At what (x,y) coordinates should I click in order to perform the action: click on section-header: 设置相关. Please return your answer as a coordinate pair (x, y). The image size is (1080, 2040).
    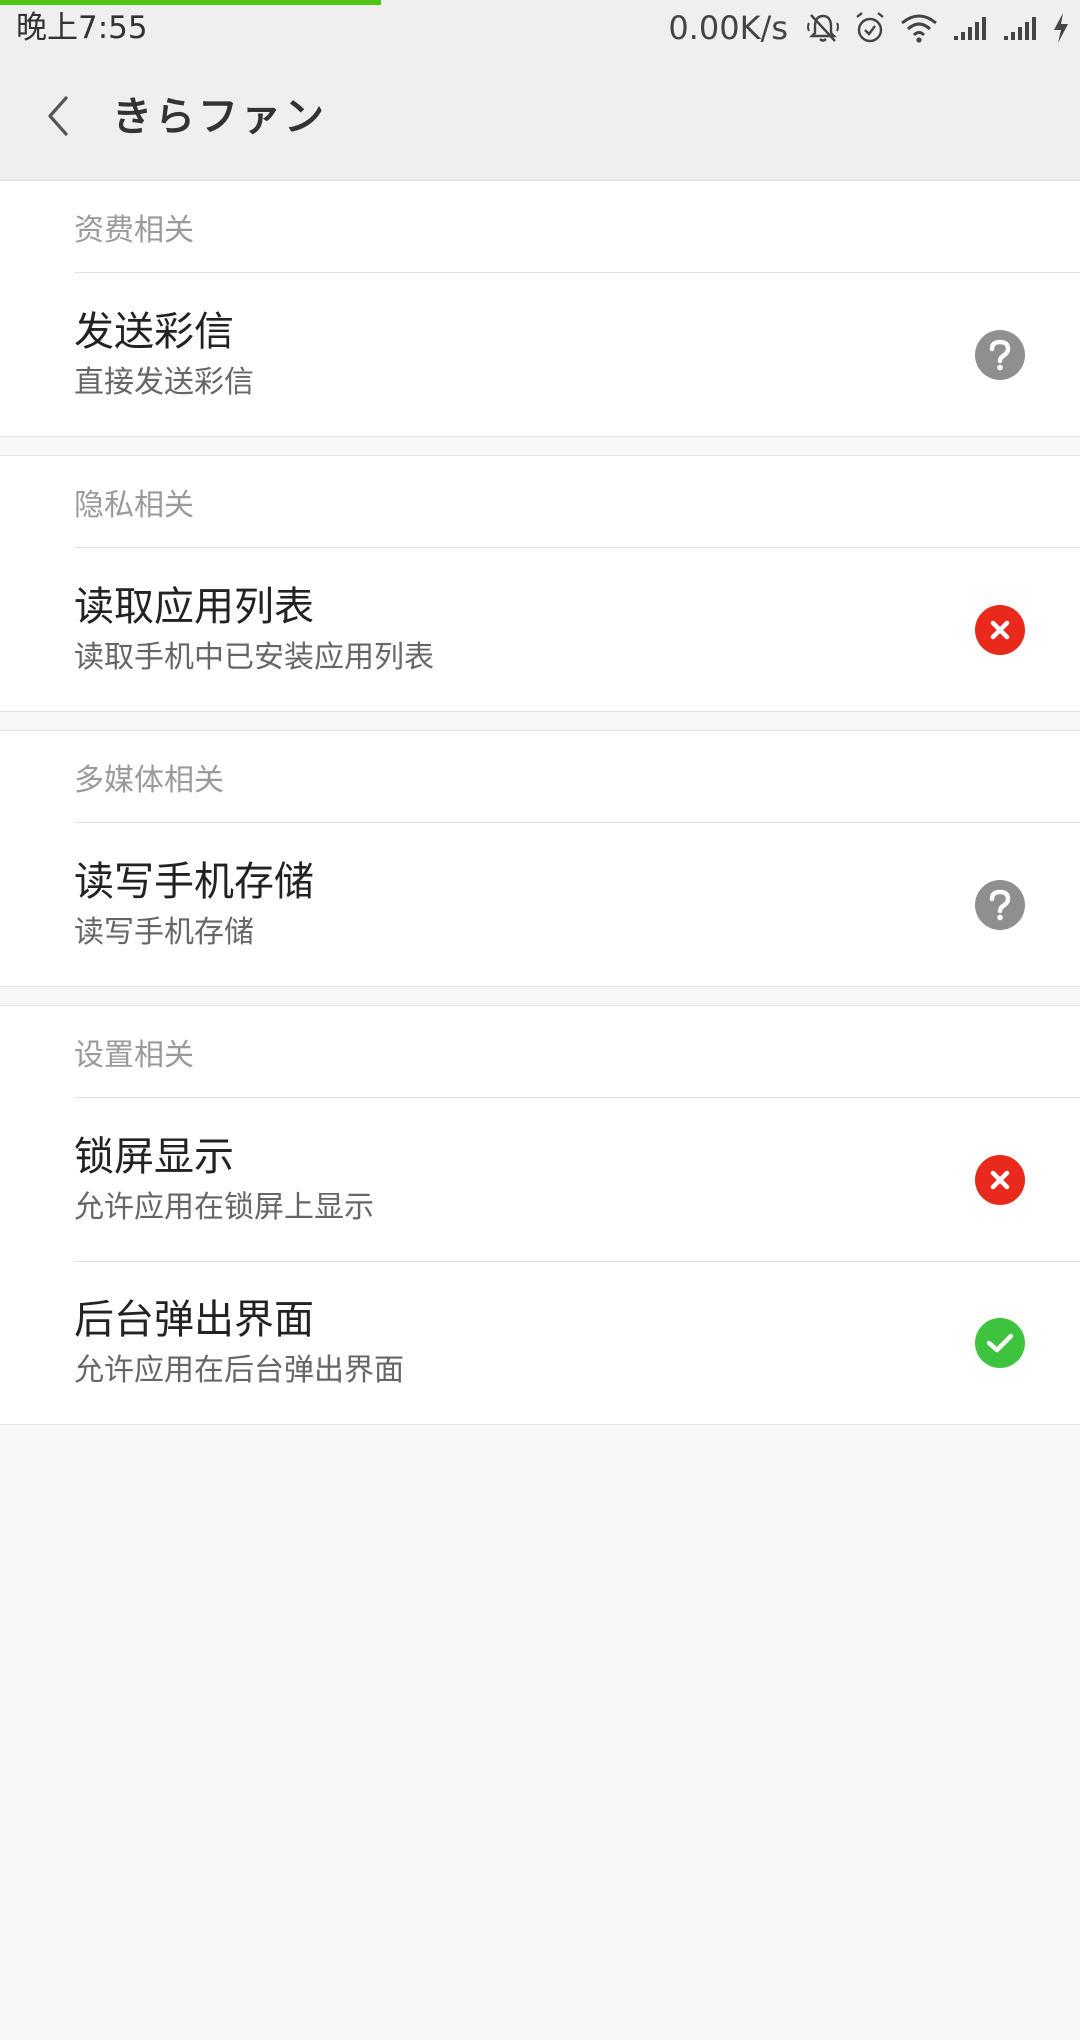
    Looking at the image, I should click on (577, 1052).